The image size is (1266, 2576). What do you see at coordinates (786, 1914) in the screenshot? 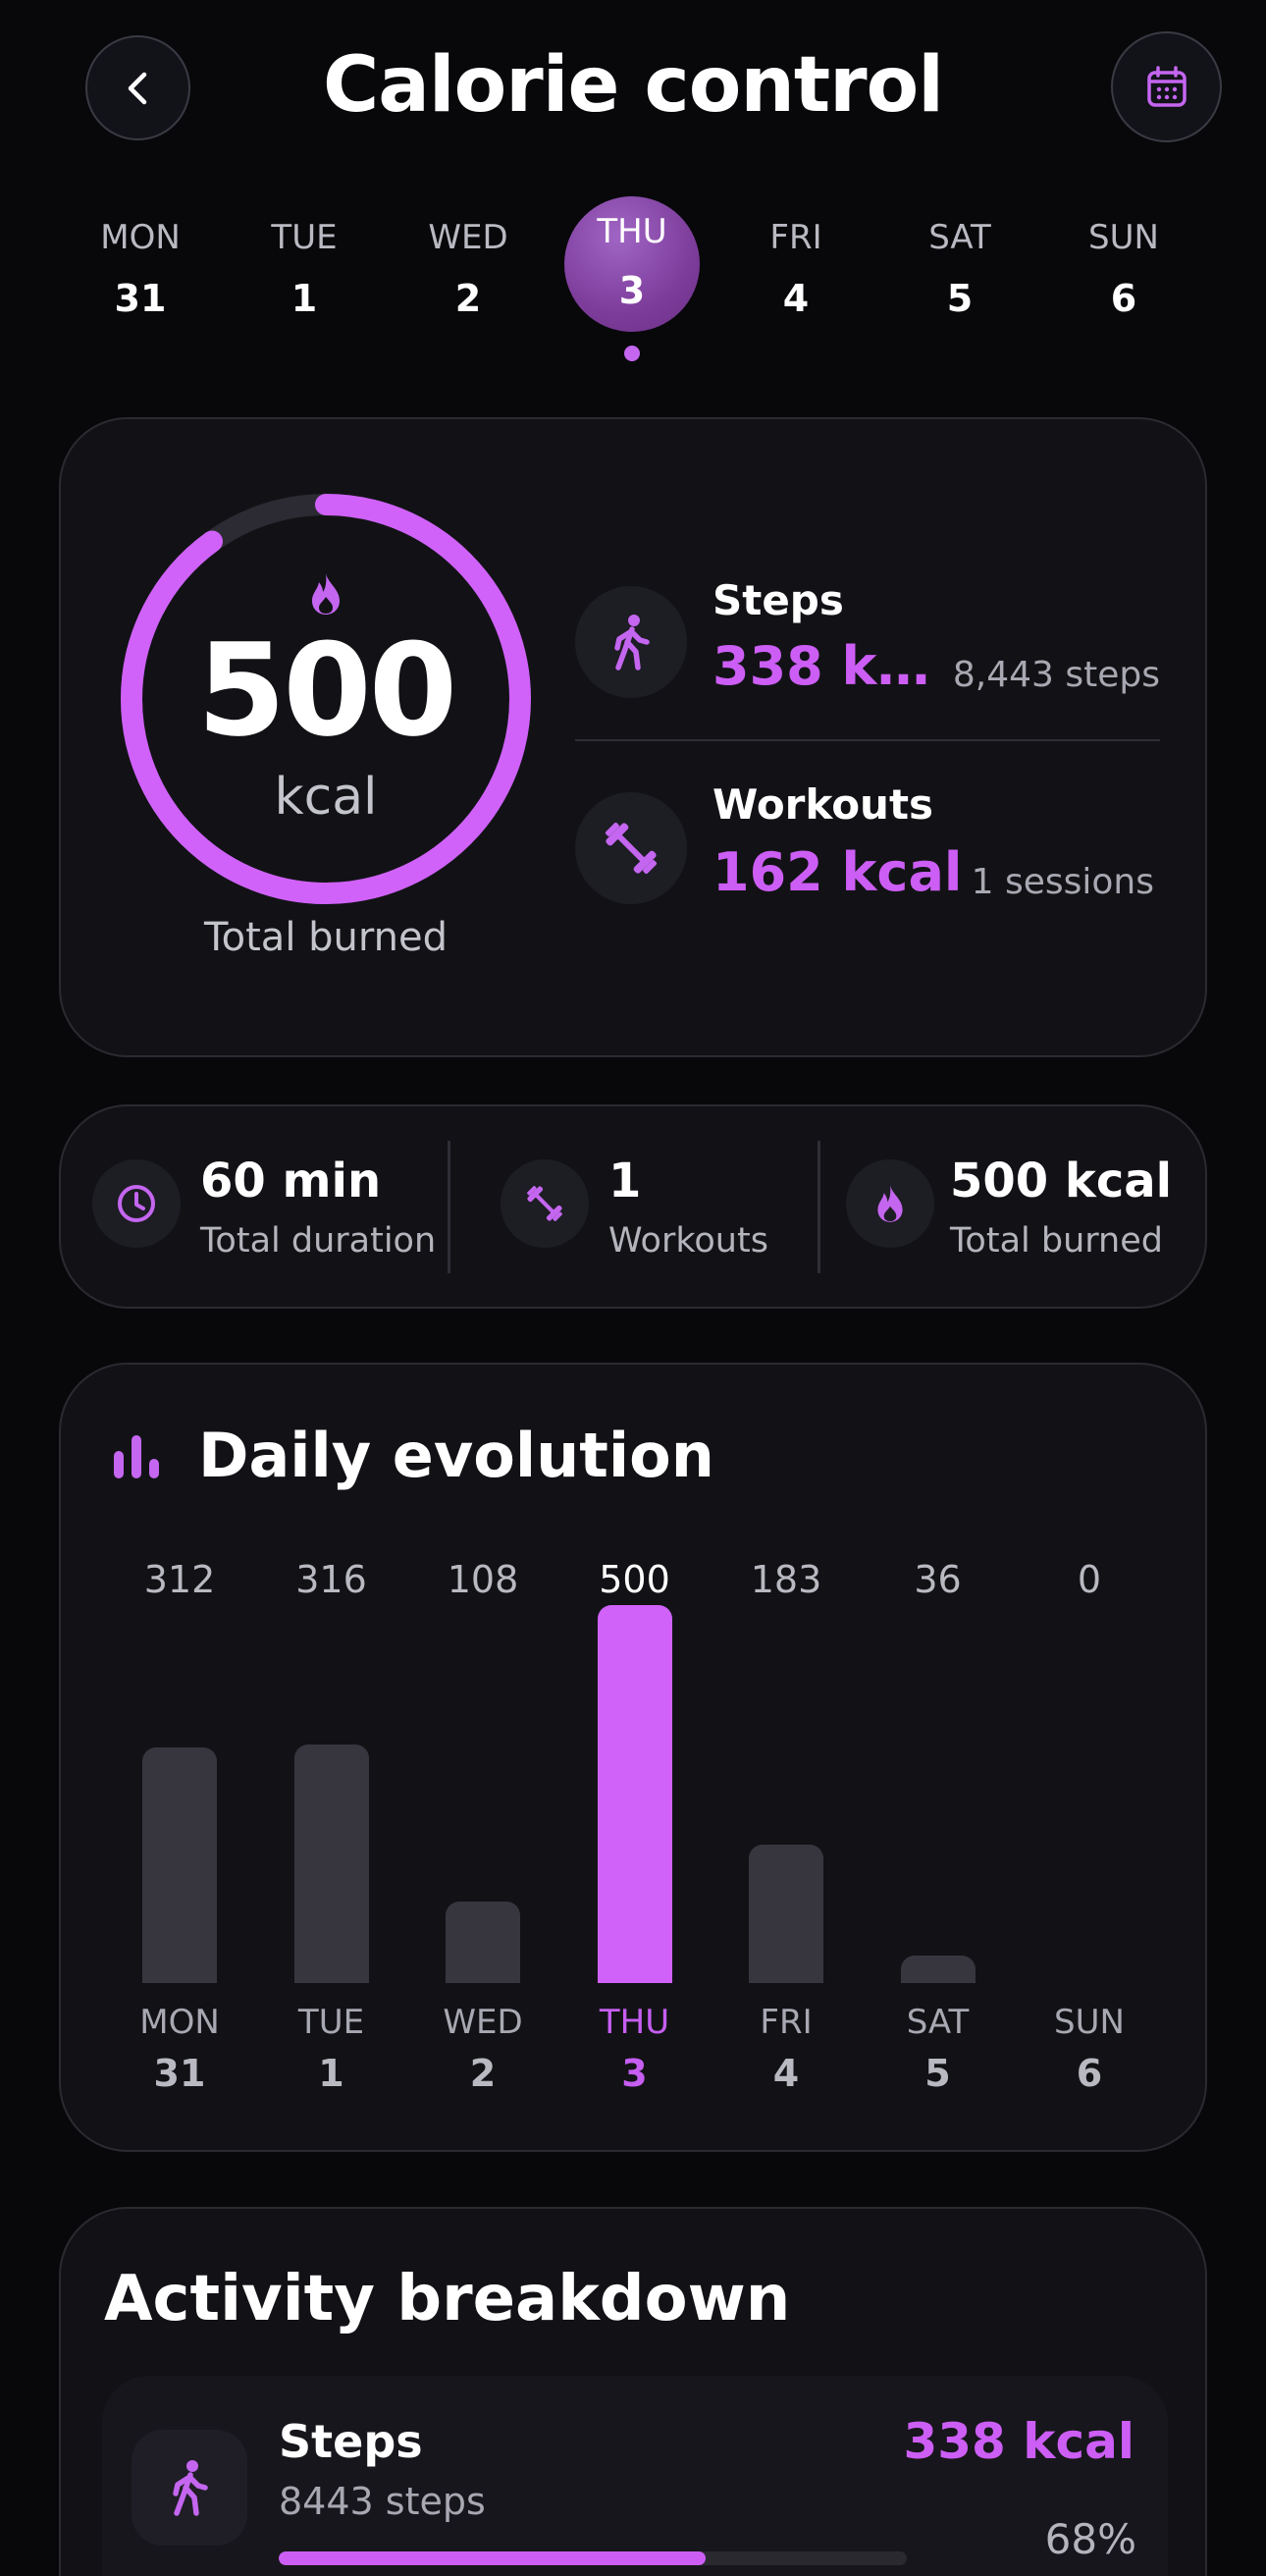
I see `bar-fri` at bounding box center [786, 1914].